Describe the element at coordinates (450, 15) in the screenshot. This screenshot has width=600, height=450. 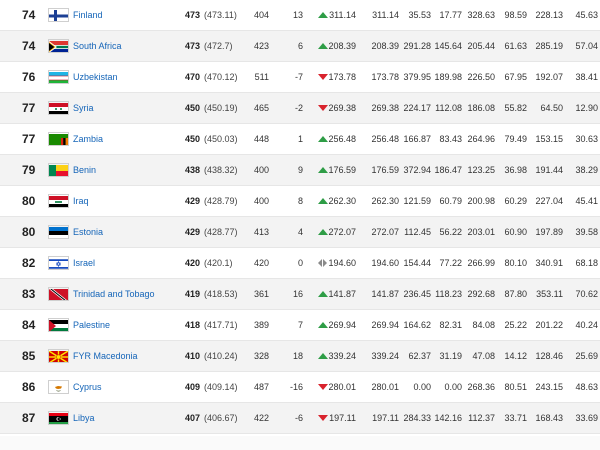
I see `score-value: 17.77` at that location.